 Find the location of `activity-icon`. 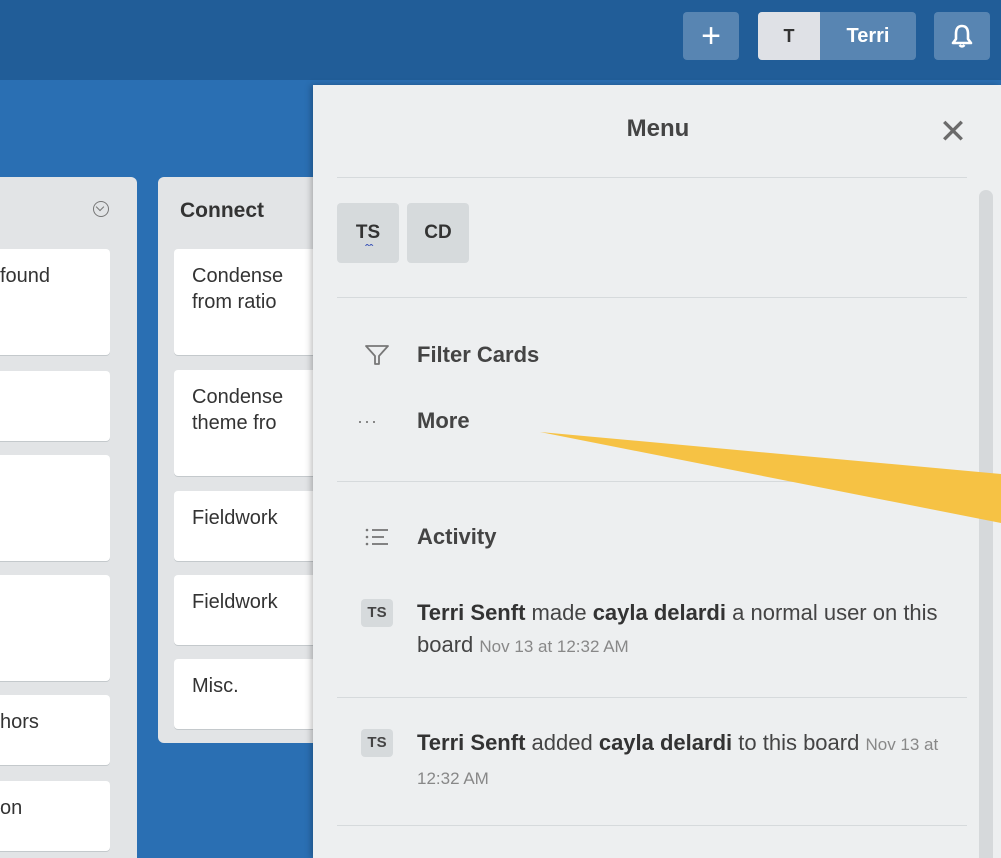

activity-icon is located at coordinates (376, 537).